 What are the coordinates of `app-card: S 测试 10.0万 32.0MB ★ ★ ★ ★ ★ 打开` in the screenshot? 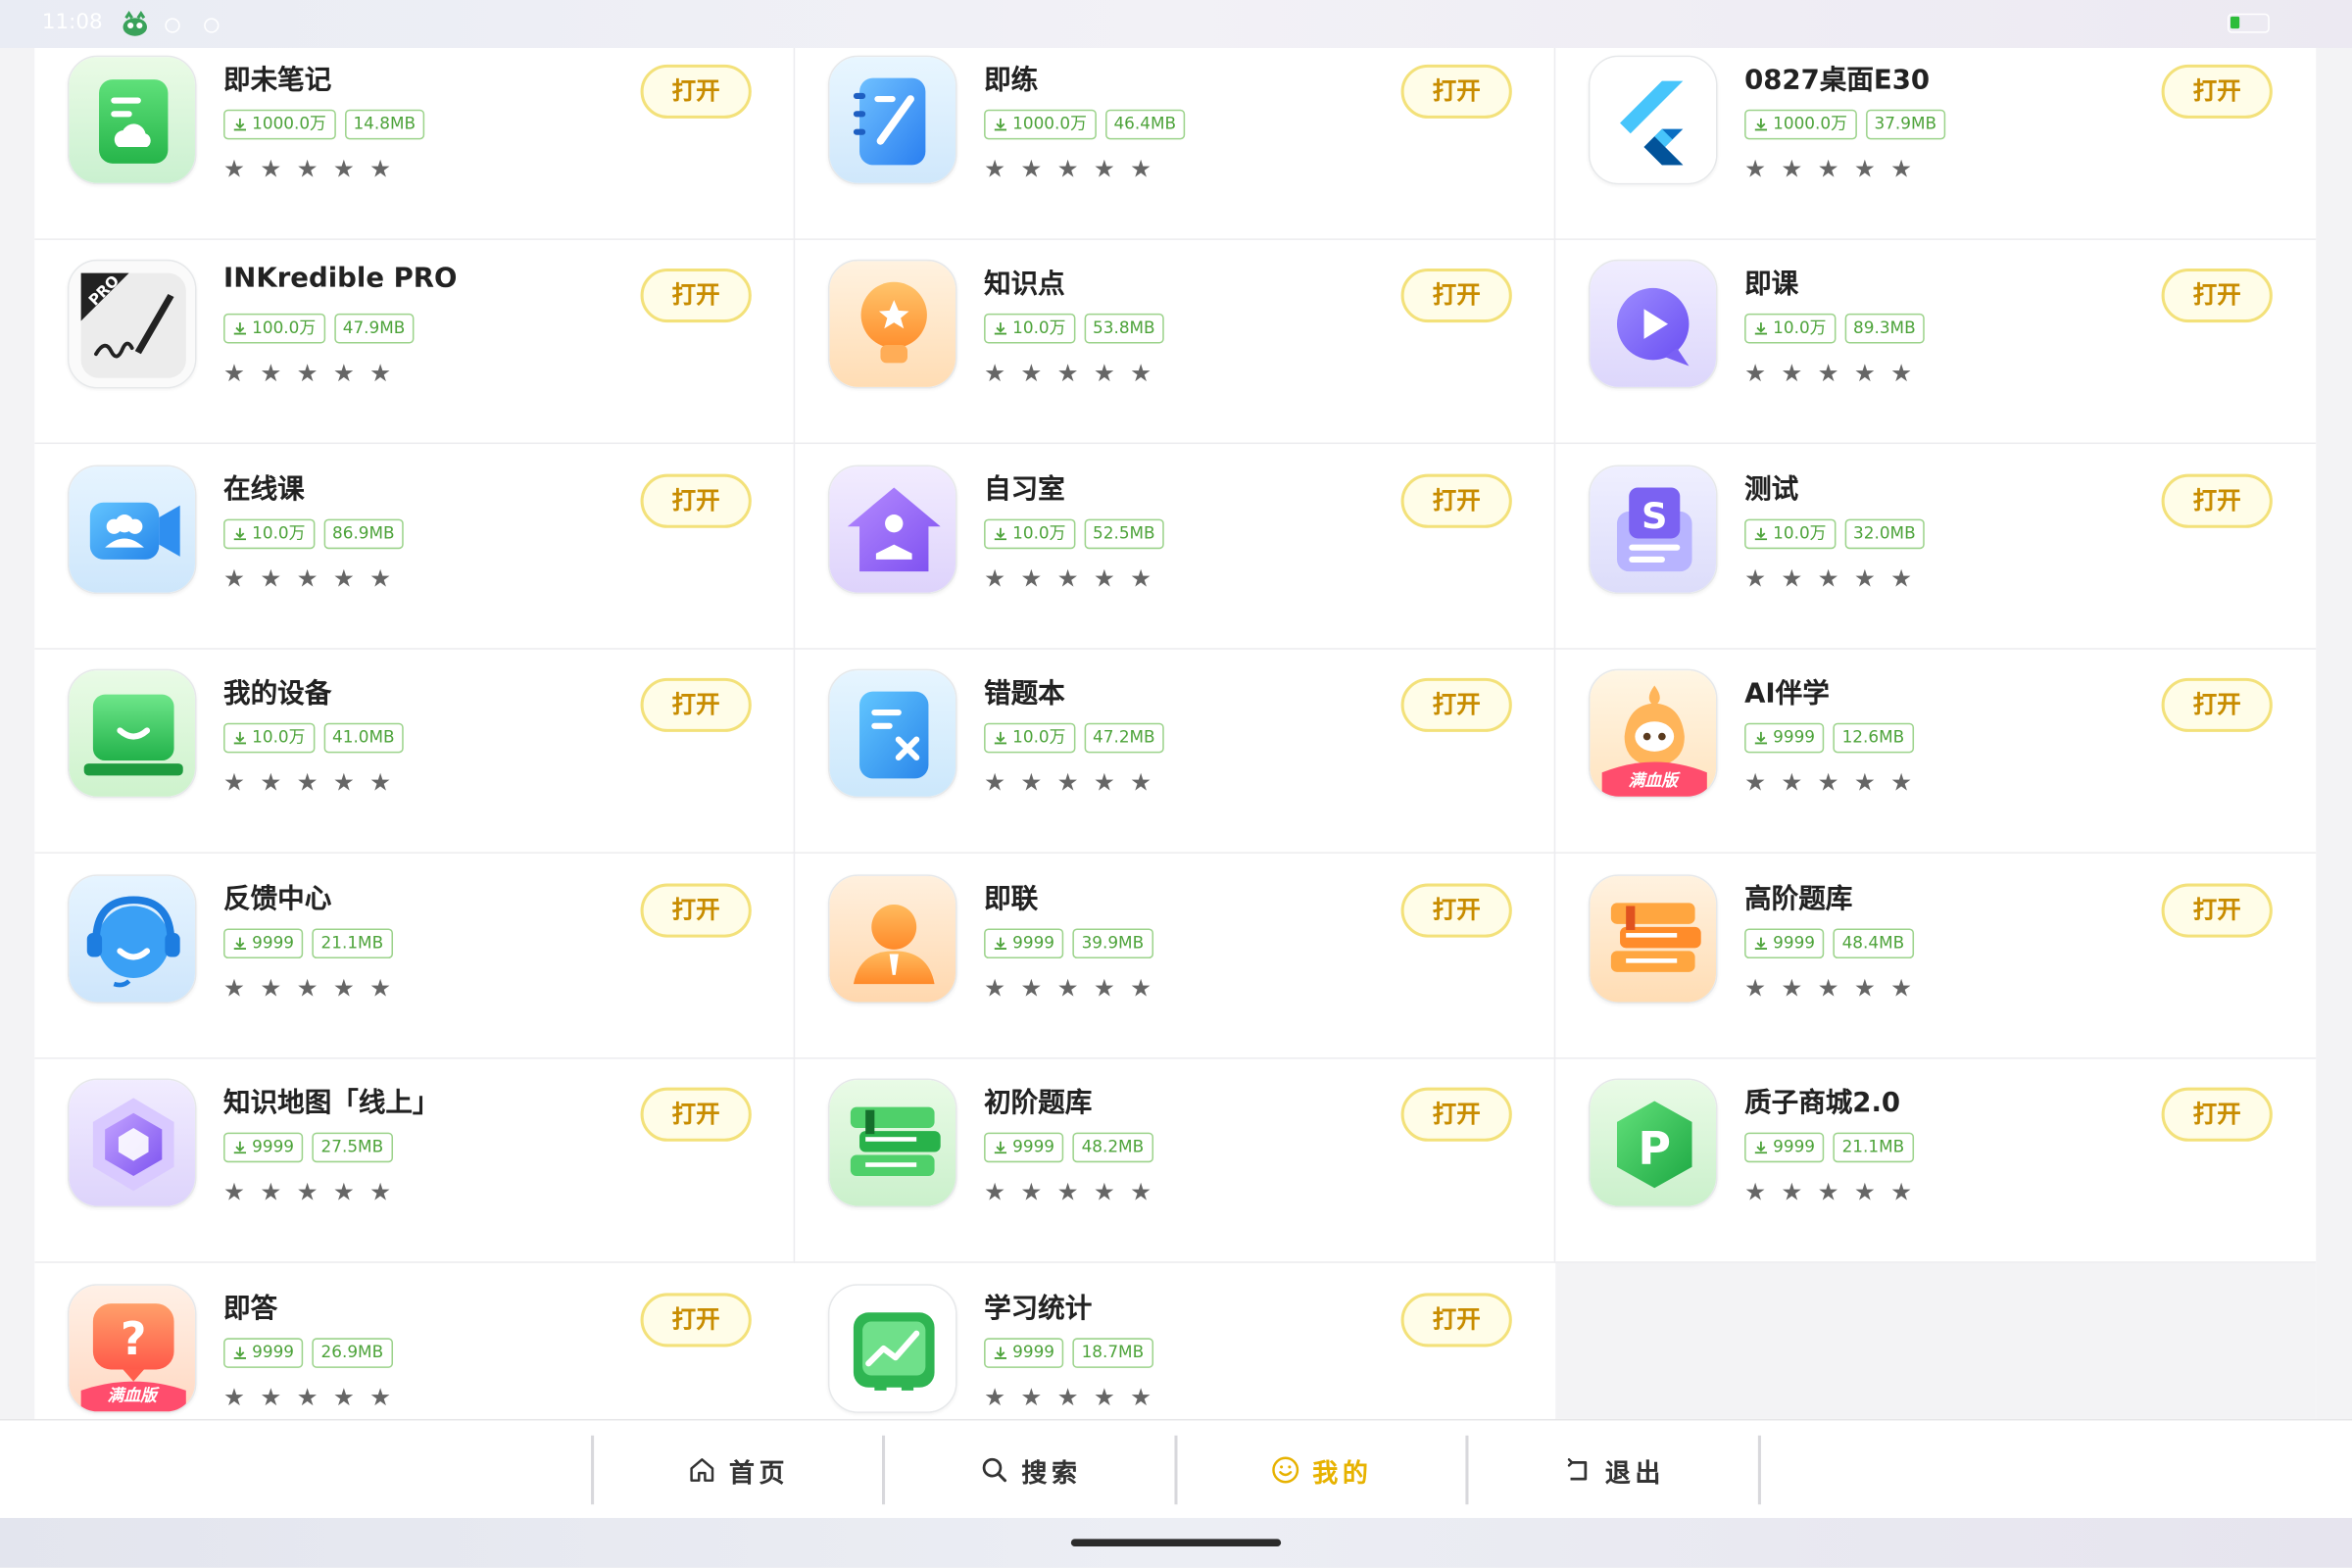 It's located at (1935, 546).